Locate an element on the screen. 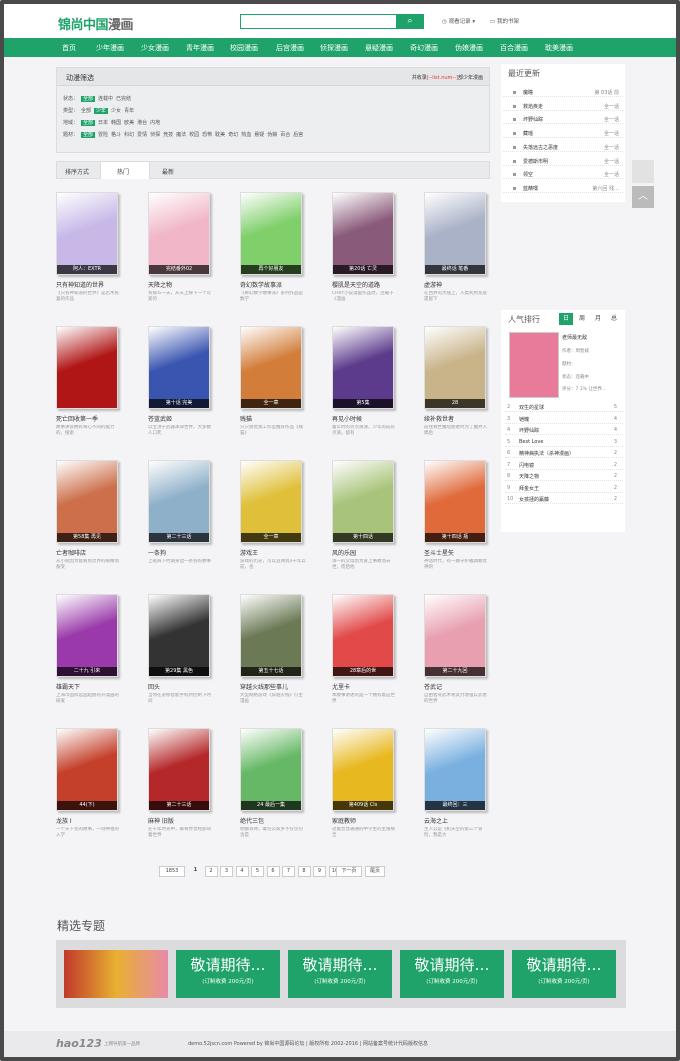  rank-title: 精神病执法（杀神漫画） is located at coordinates (546, 453).